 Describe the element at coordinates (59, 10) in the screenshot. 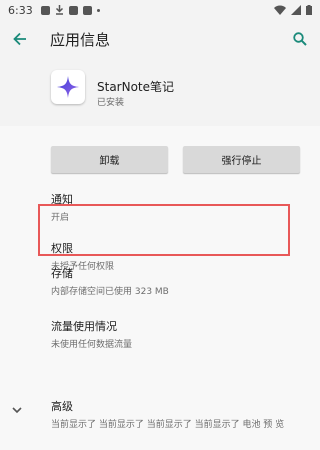

I see `download-icon` at that location.